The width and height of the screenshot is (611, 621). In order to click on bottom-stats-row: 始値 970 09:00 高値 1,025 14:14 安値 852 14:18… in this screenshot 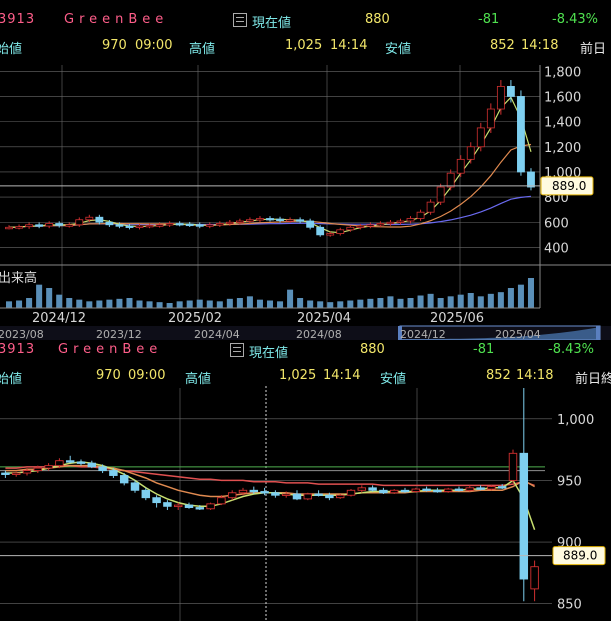, I will do `click(305, 376)`.